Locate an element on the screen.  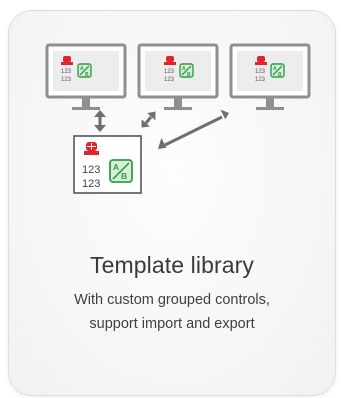
monitor-1: 123 123 A B is located at coordinates (86, 76).